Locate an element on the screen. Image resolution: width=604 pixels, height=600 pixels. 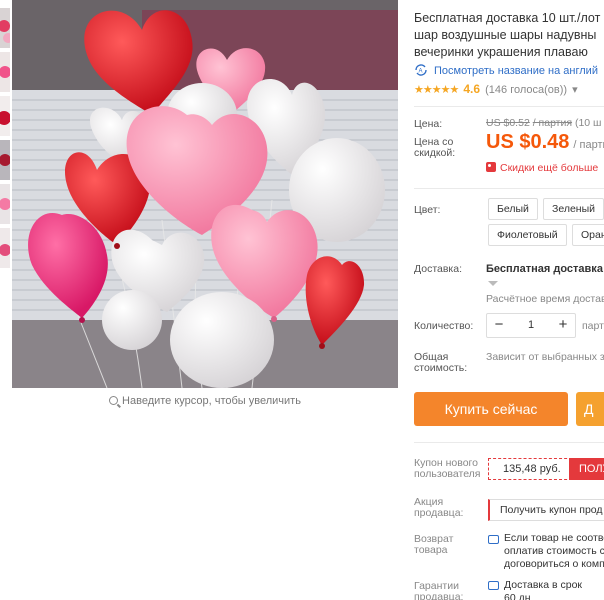
guarantee-text-line: Доставка в срок is located at coordinates (543, 585).